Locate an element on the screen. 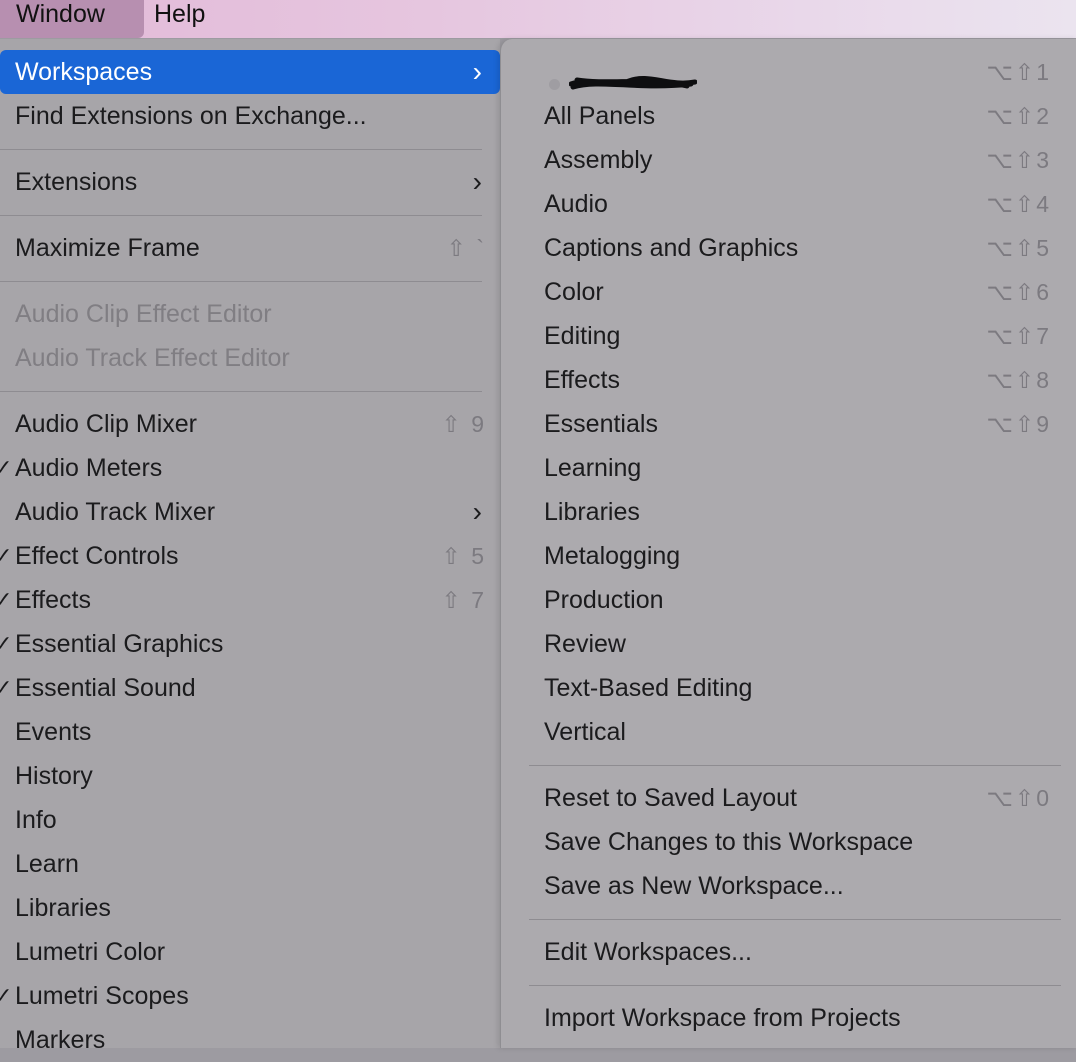  menu-item-audio-clip-effect-editor: Audio Clip Effect Editor is located at coordinates (250, 314).